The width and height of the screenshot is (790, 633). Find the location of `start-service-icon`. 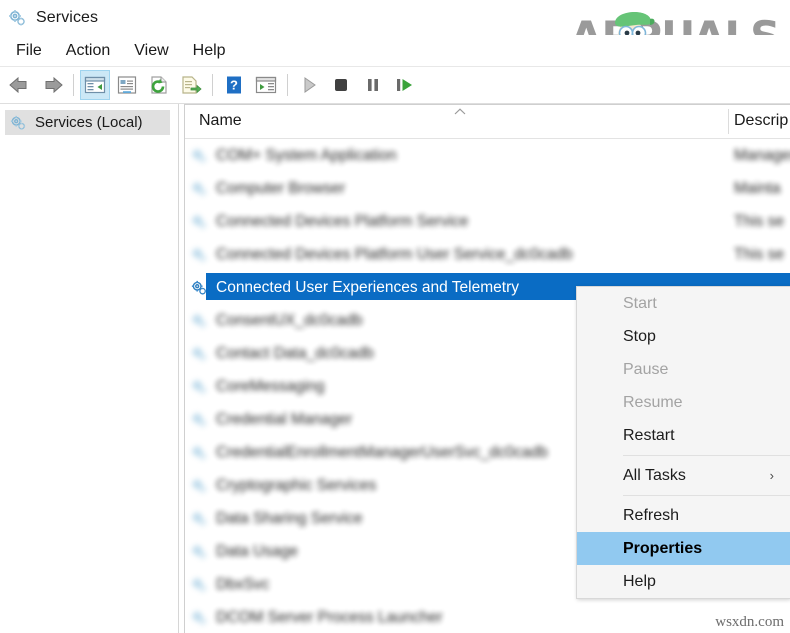

start-service-icon is located at coordinates (309, 85).